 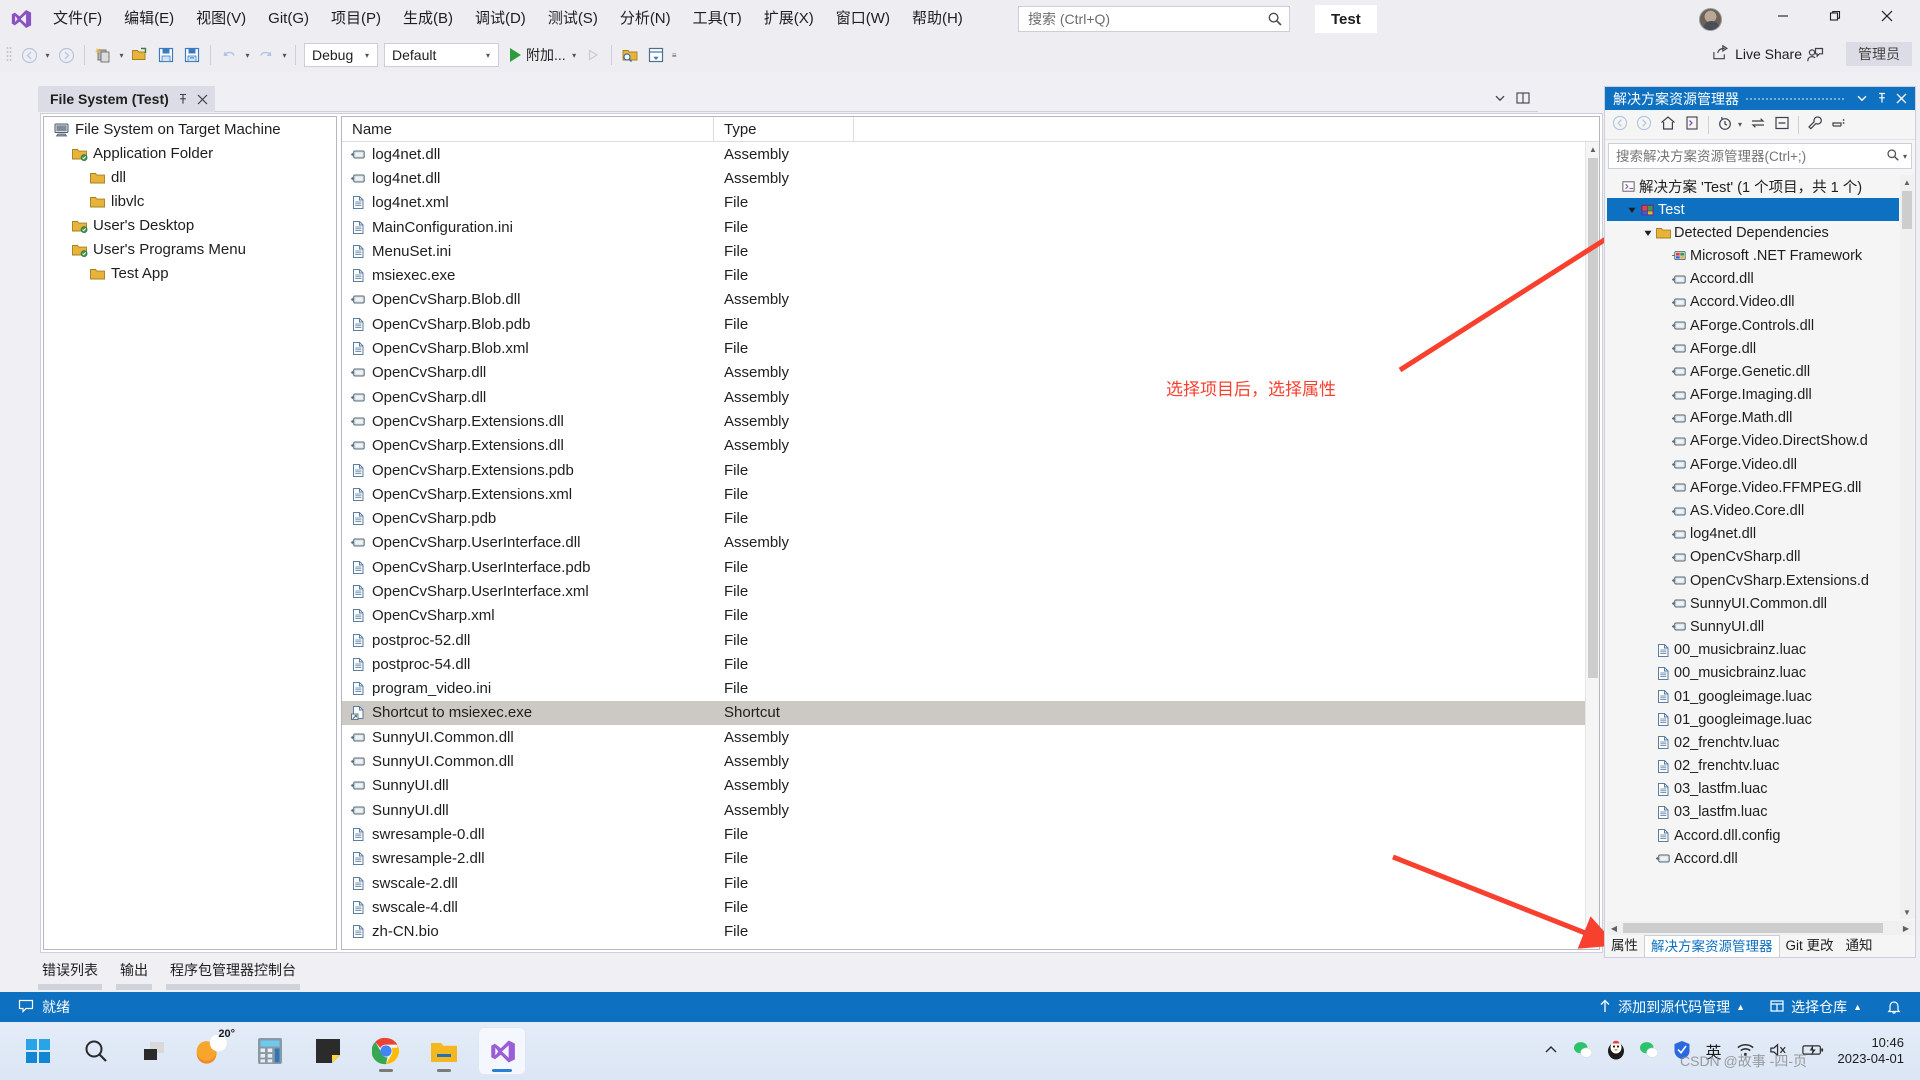 What do you see at coordinates (1753, 534) in the screenshot?
I see `solution-tree-node: log4net.dll` at bounding box center [1753, 534].